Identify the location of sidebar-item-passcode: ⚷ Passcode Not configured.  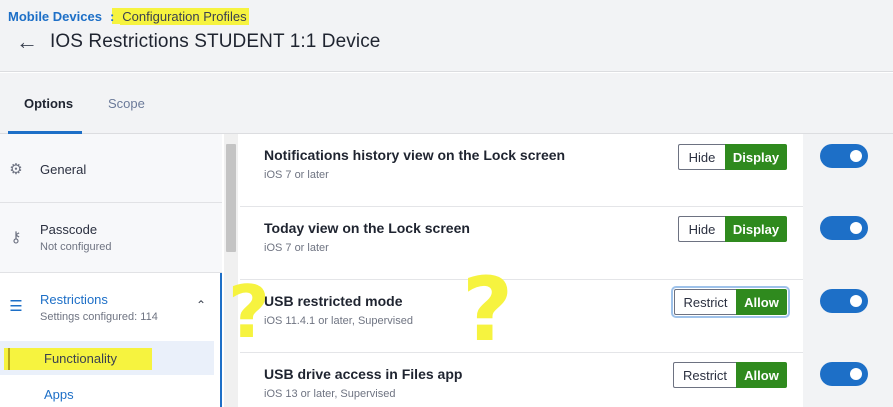
(111, 238).